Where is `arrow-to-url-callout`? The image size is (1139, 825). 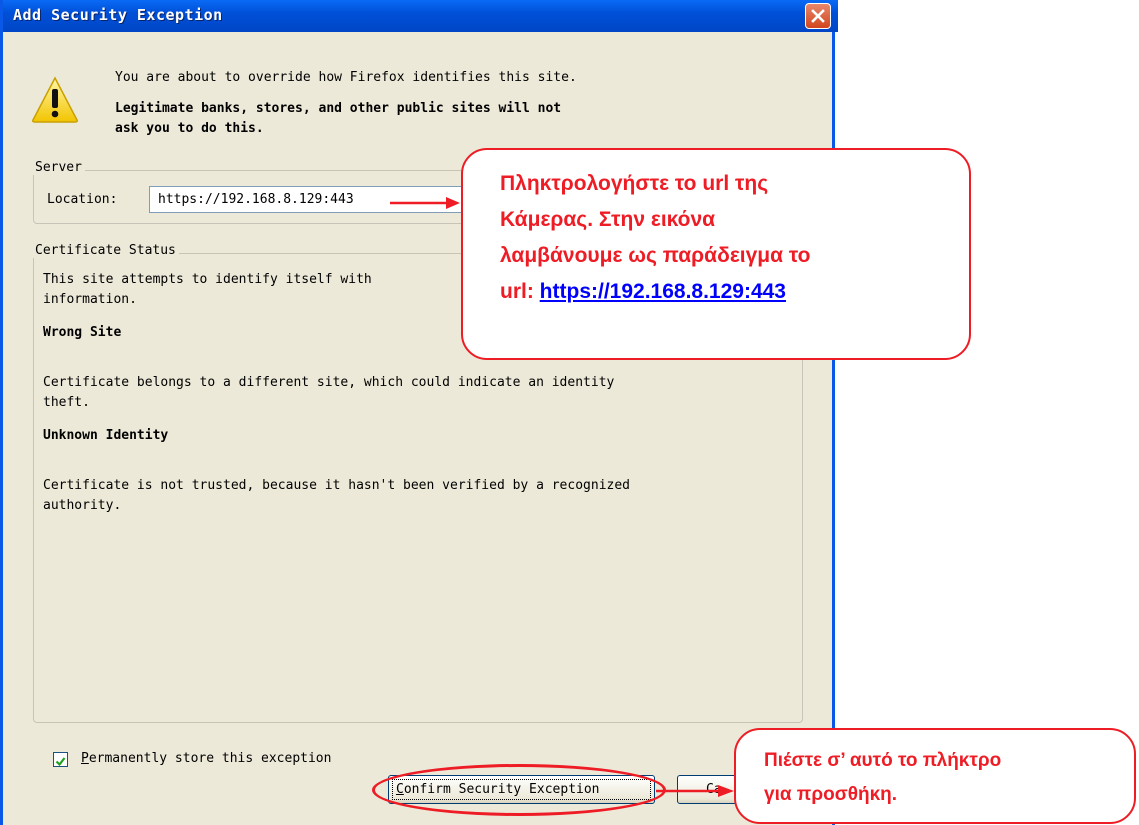
arrow-to-url-callout is located at coordinates (425, 203).